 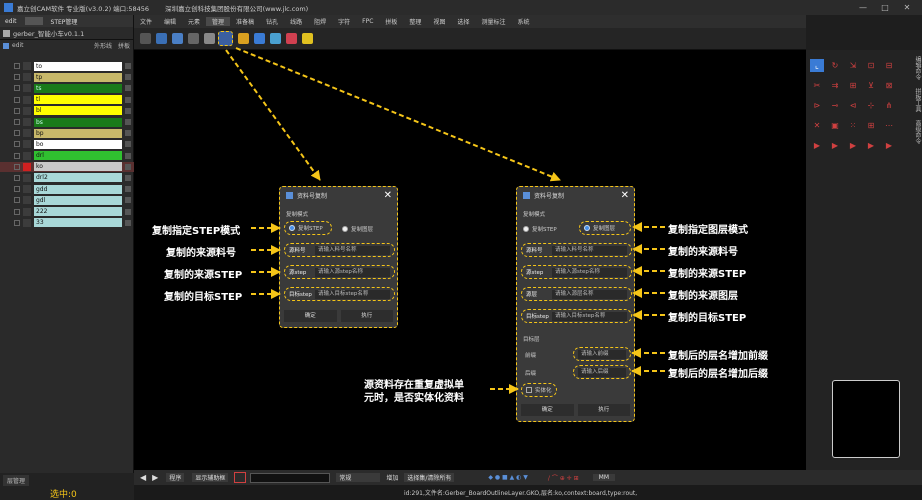 I want to click on source-job-input: 请输入料号名称, so click(x=352, y=250).